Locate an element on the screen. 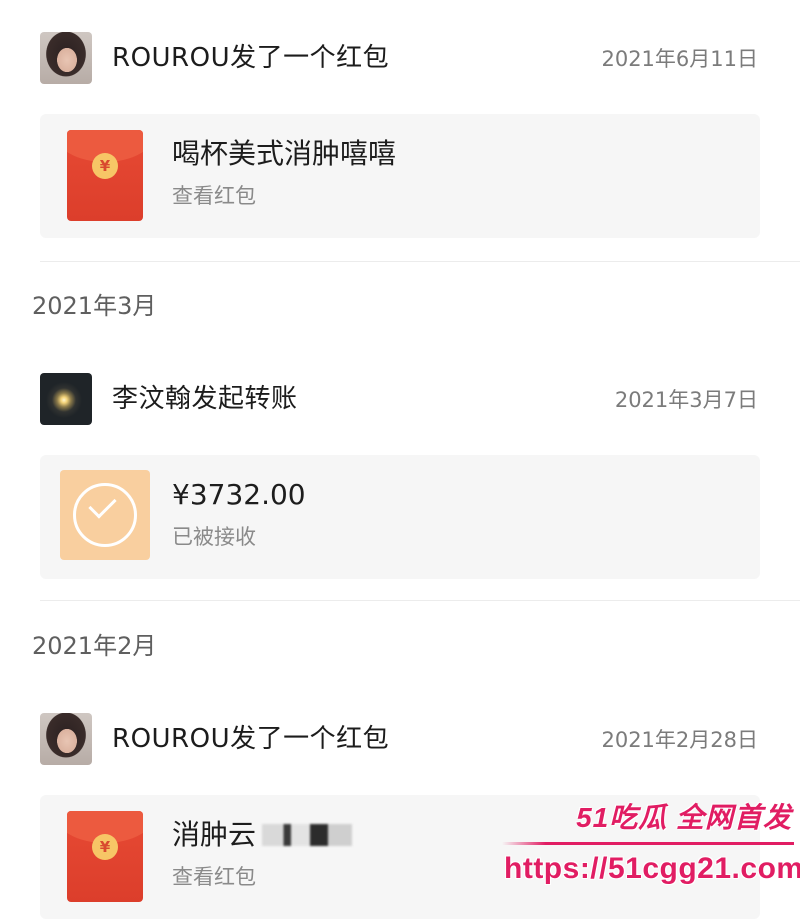 The image size is (800, 919). watermark-logo: 51吃瓜 全网首发 is located at coordinates (684, 817).